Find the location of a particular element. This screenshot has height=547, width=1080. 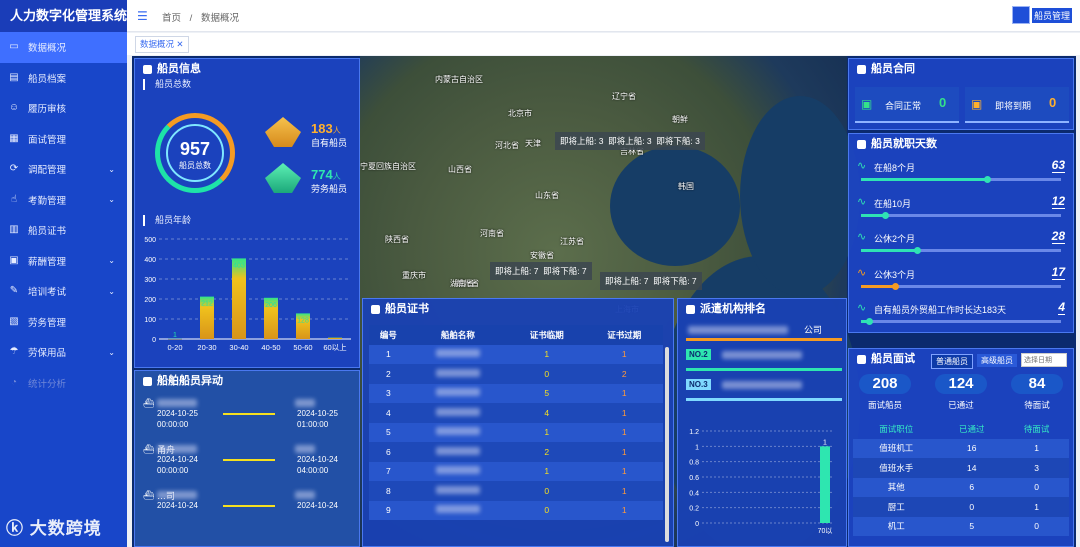

user-name: 船员管理 is located at coordinates (1051, 15).